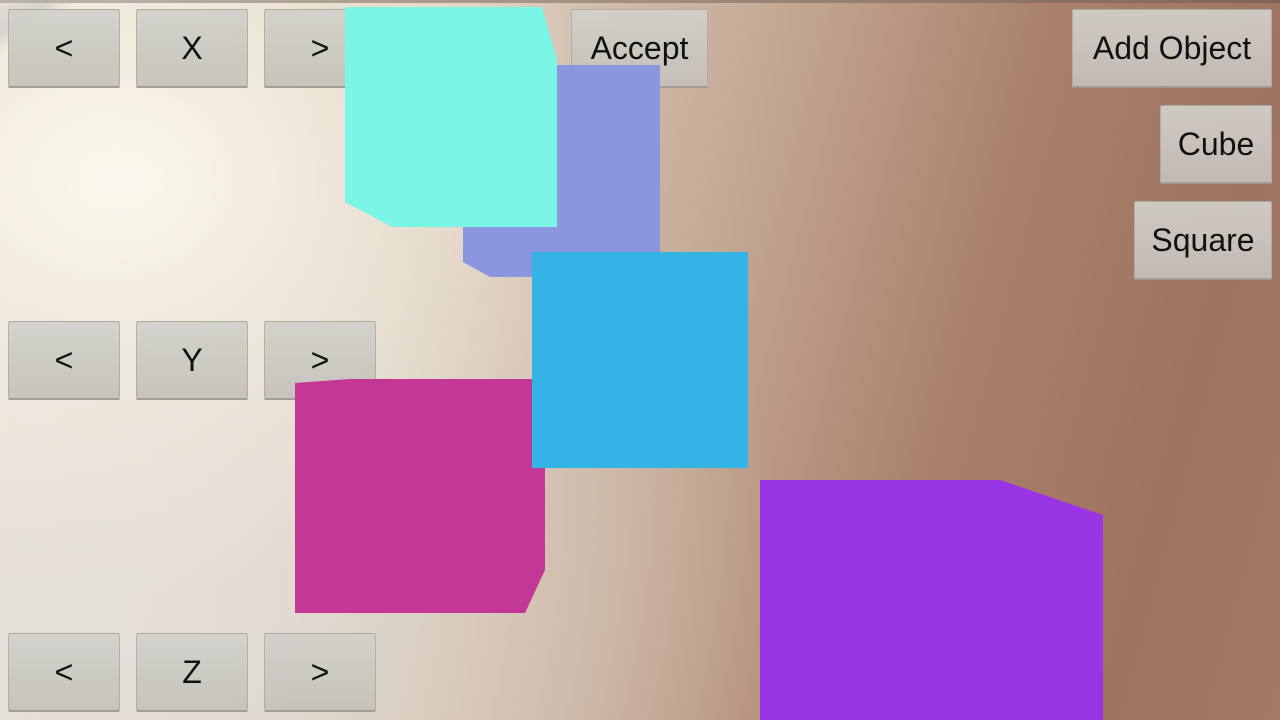 The image size is (1280, 720). I want to click on purple-cube, so click(931, 600).